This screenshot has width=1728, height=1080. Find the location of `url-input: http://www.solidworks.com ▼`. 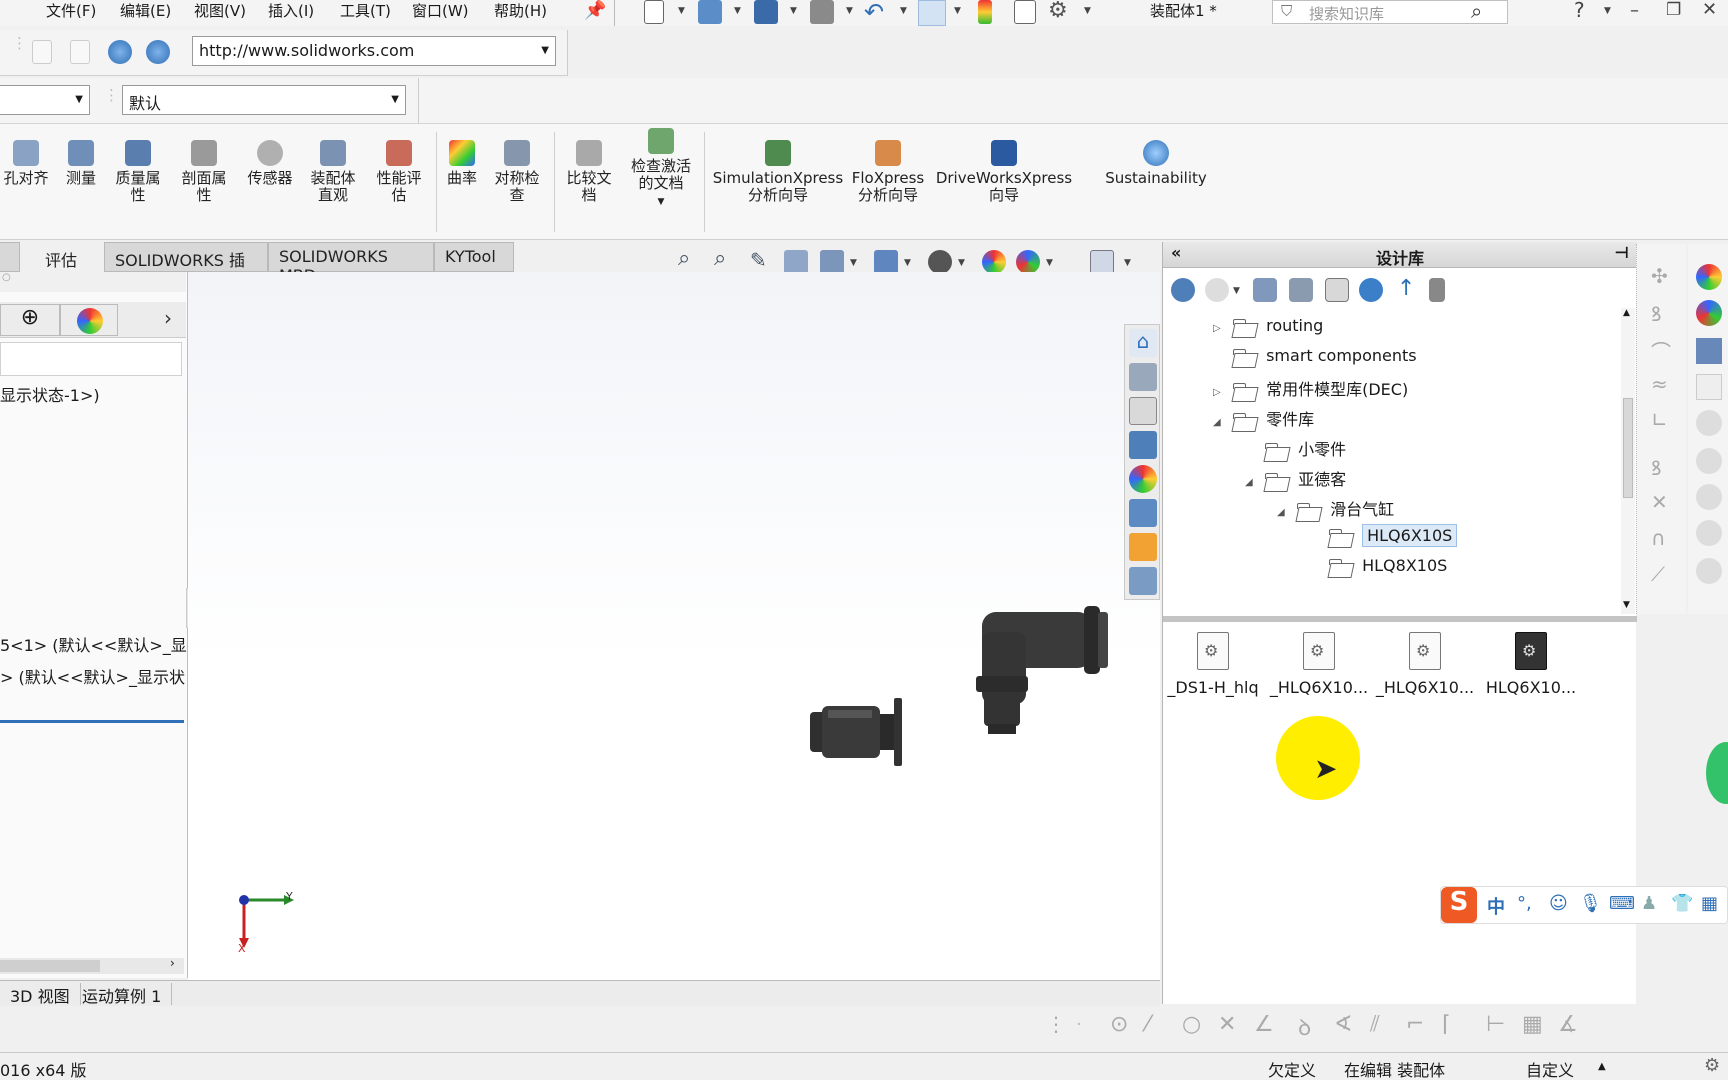

url-input: http://www.solidworks.com ▼ is located at coordinates (374, 51).